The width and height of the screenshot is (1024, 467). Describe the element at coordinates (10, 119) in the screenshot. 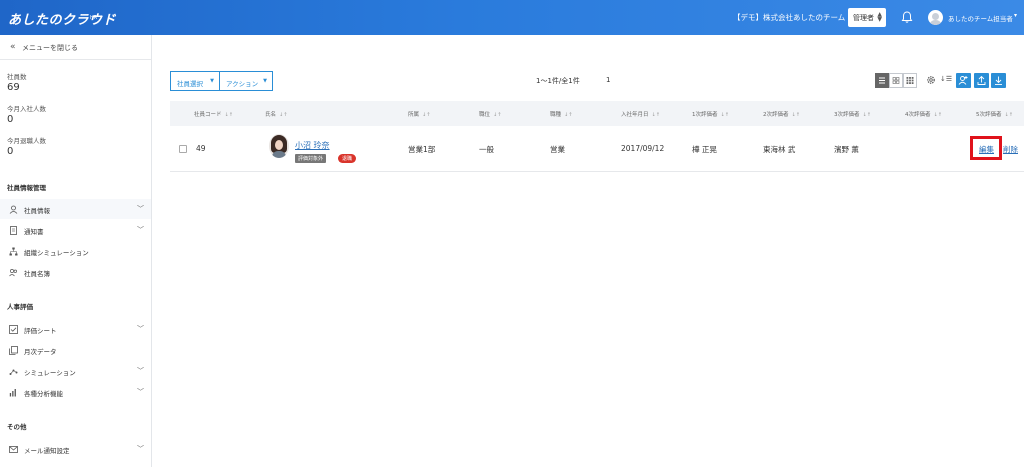

I see `stat-value-joined: 0` at that location.